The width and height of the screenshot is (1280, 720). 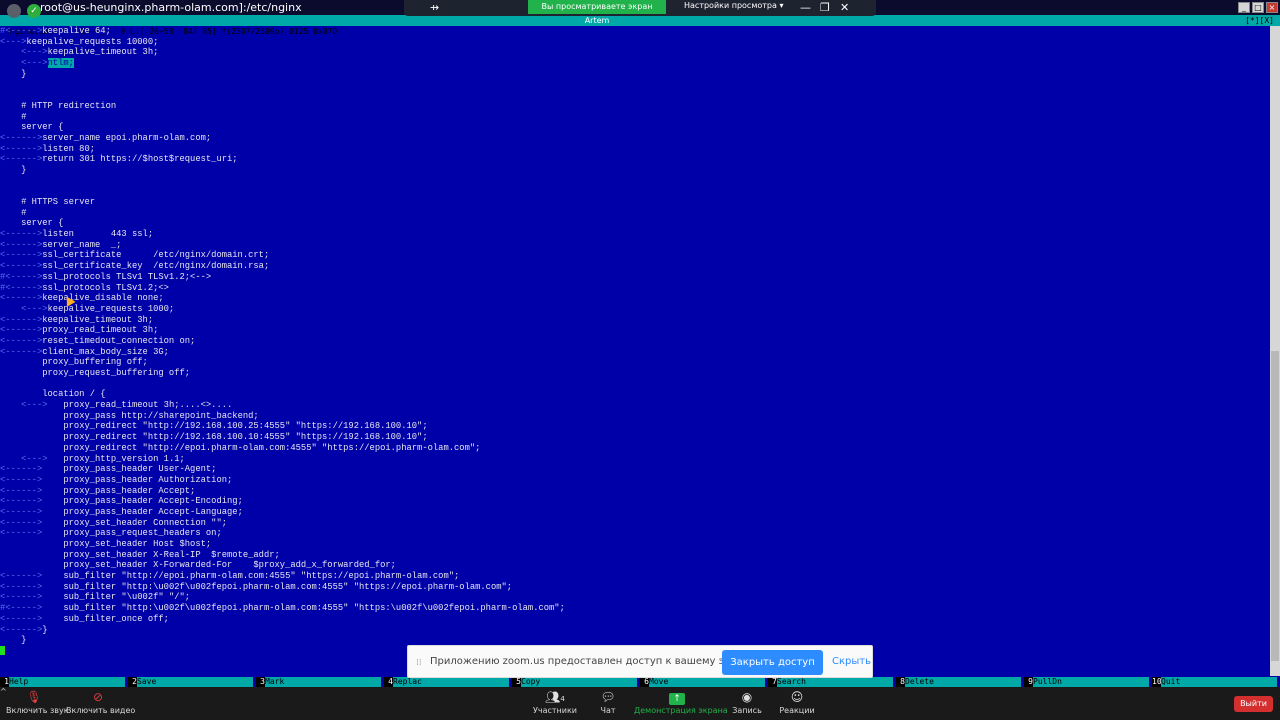 I want to click on code-line: <------> proxy_pass_request_headers on;, so click(x=635, y=533).